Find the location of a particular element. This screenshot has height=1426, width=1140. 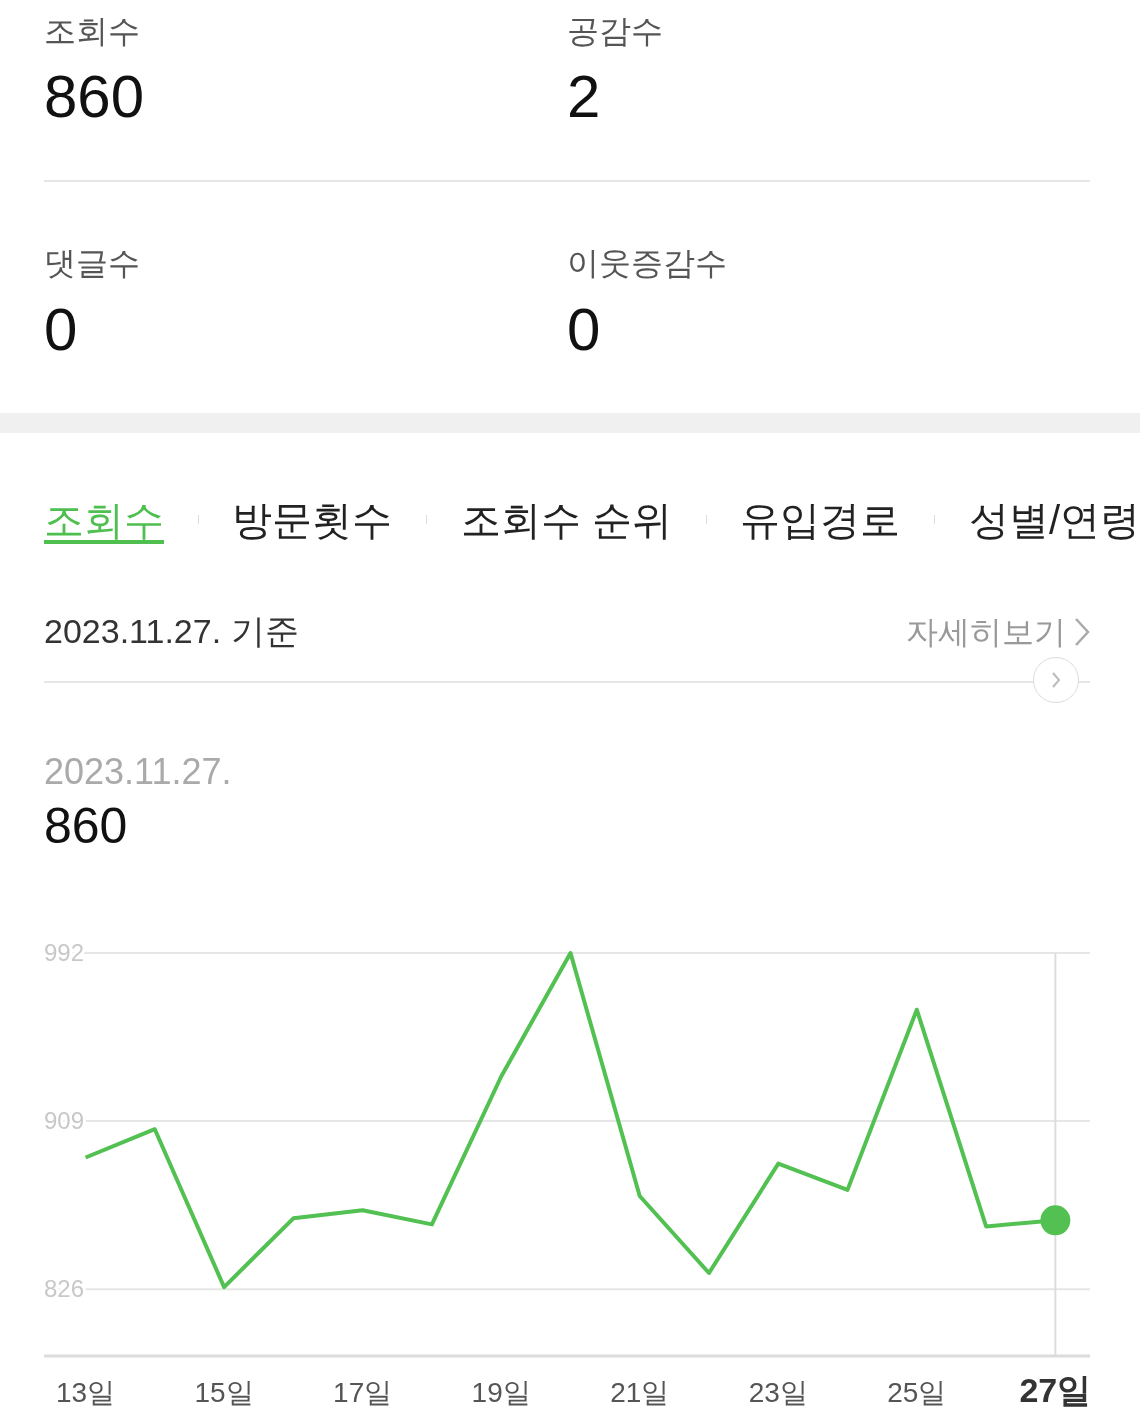

stat-value: 860 is located at coordinates (95, 97).